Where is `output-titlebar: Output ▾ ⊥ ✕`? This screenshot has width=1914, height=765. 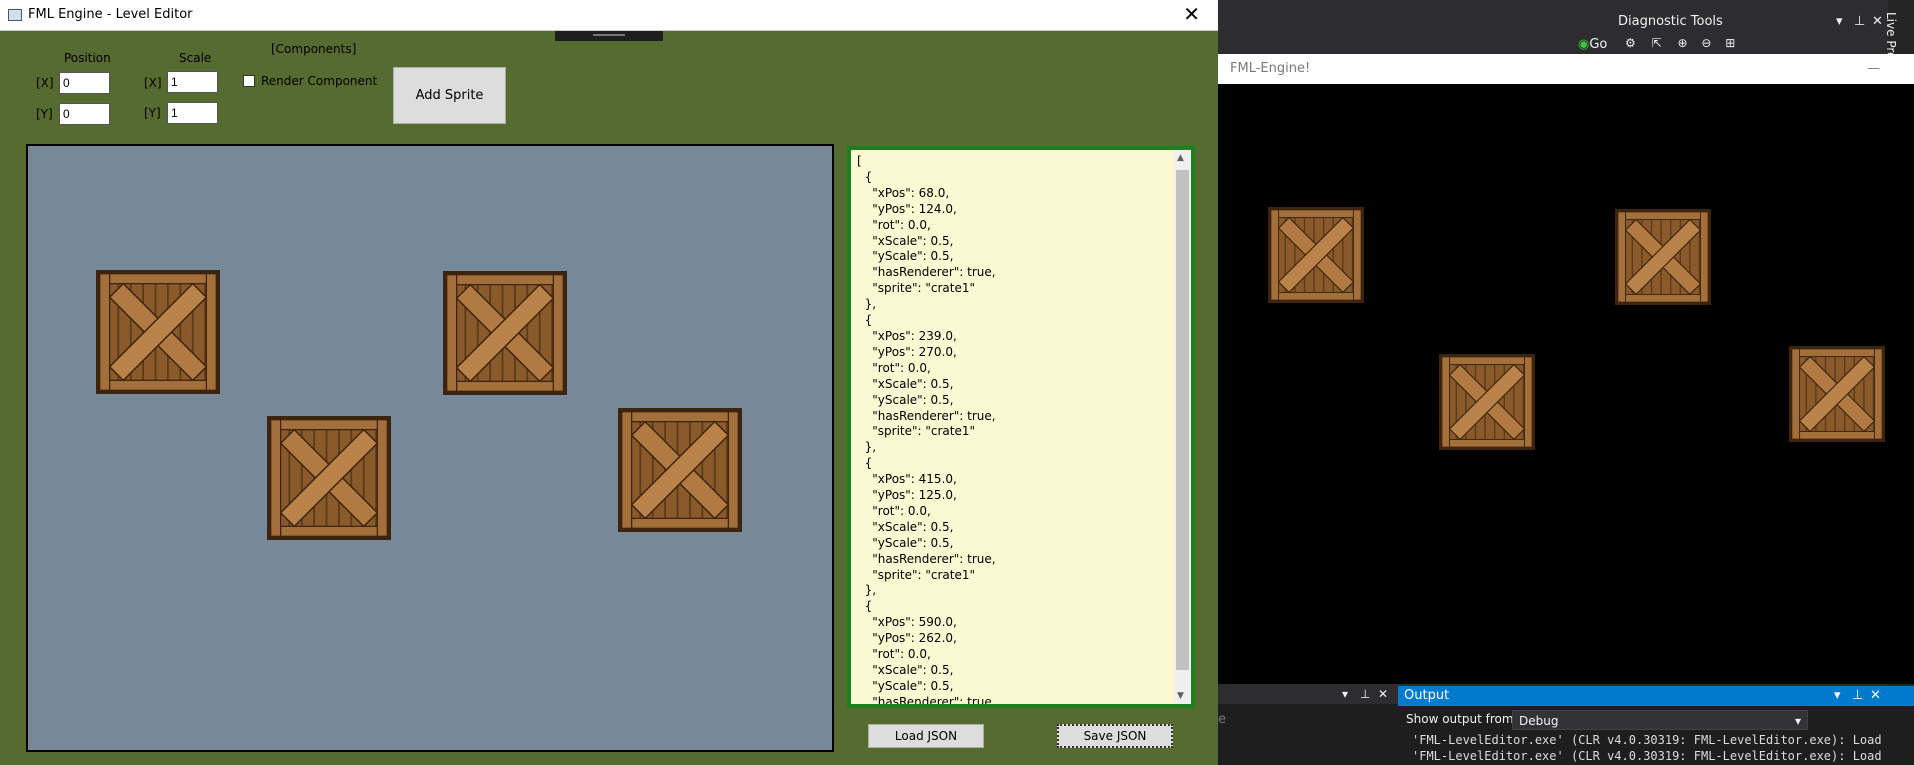
output-titlebar: Output ▾ ⊥ ✕ is located at coordinates (1656, 696).